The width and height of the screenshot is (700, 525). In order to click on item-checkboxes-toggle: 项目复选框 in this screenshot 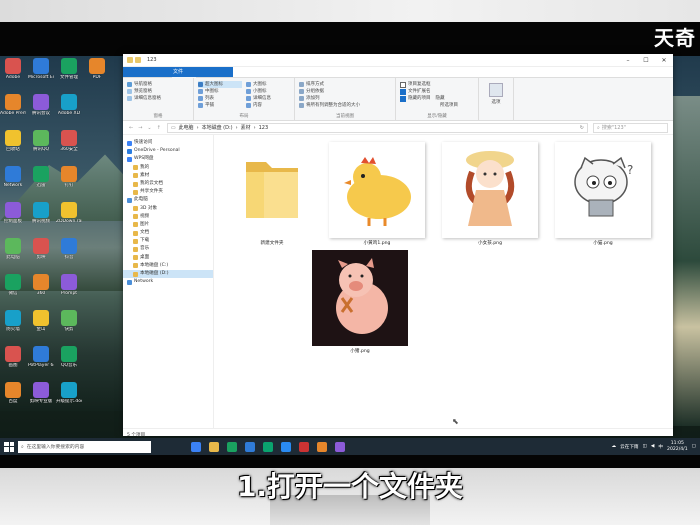, I will do `click(437, 84)`.